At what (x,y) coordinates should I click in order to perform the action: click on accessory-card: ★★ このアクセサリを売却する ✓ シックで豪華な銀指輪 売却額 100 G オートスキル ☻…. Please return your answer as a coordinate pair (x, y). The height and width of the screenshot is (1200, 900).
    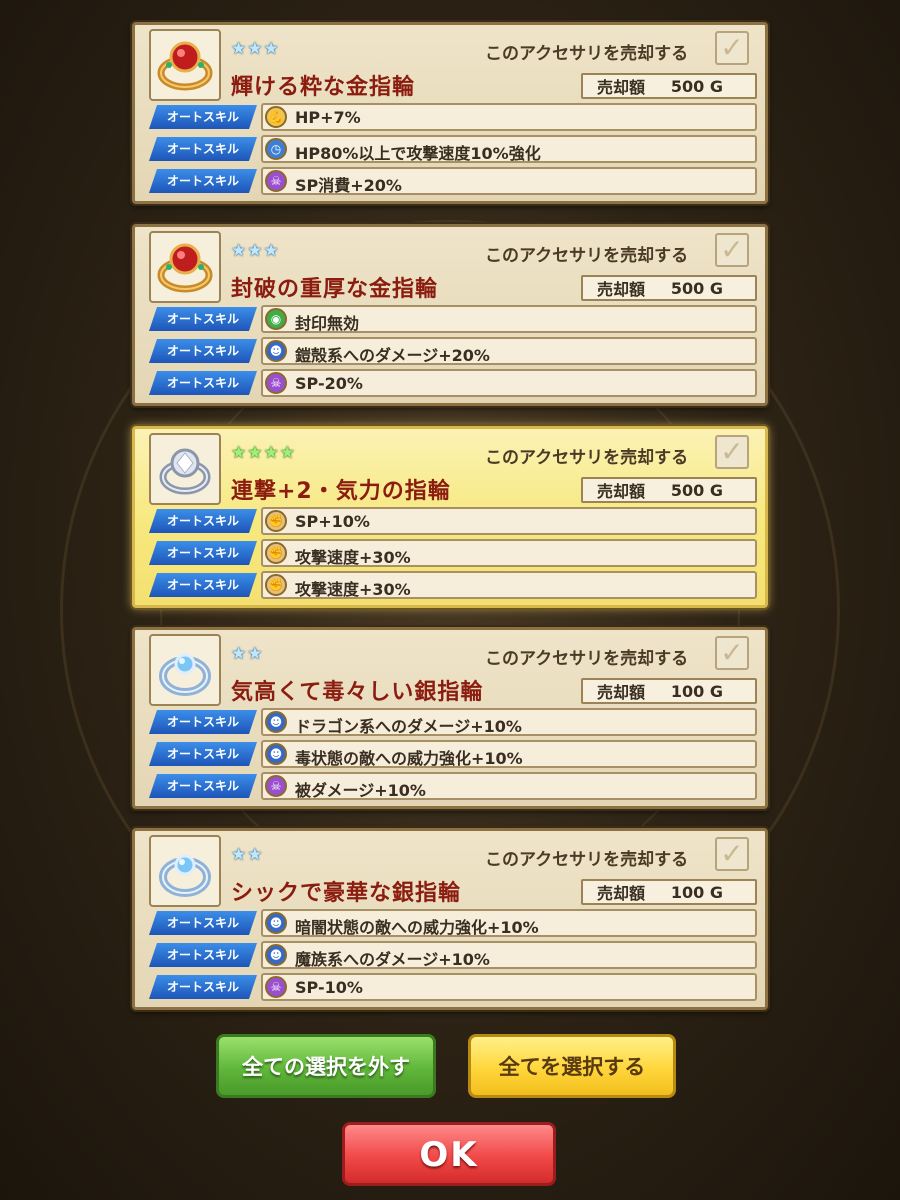
    Looking at the image, I should click on (450, 919).